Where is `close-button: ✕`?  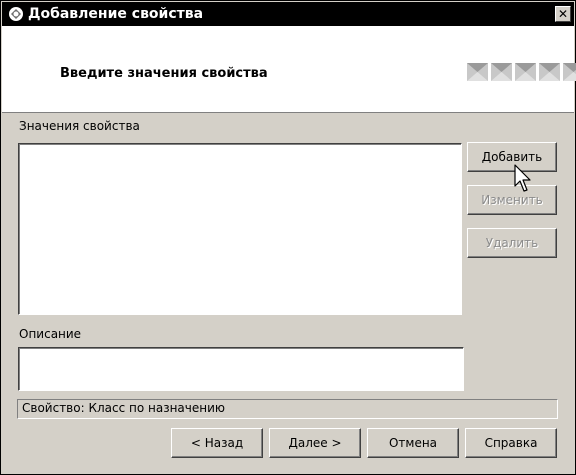 close-button: ✕ is located at coordinates (563, 14).